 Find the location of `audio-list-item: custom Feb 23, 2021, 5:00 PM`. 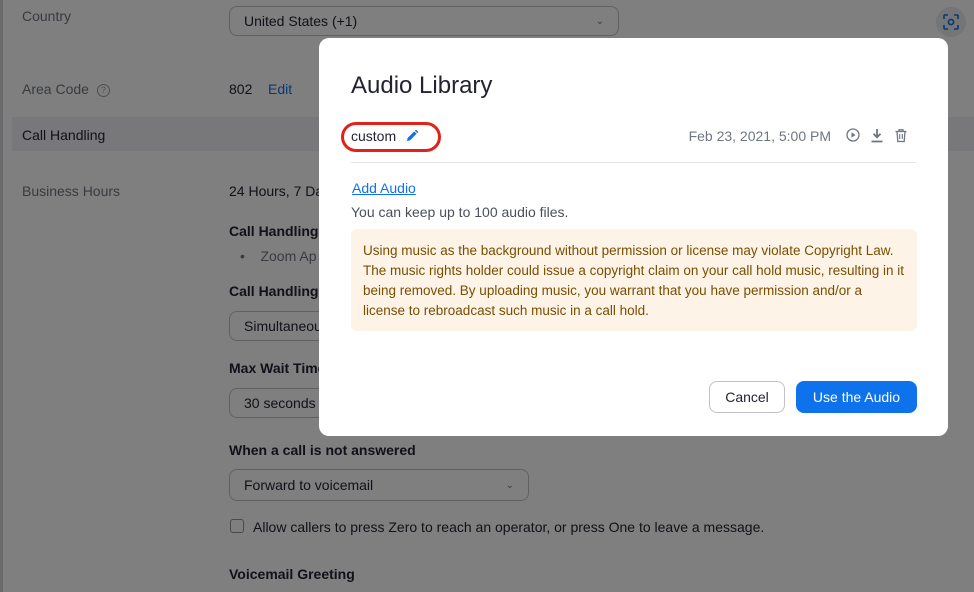

audio-list-item: custom Feb 23, 2021, 5:00 PM is located at coordinates (628, 142).